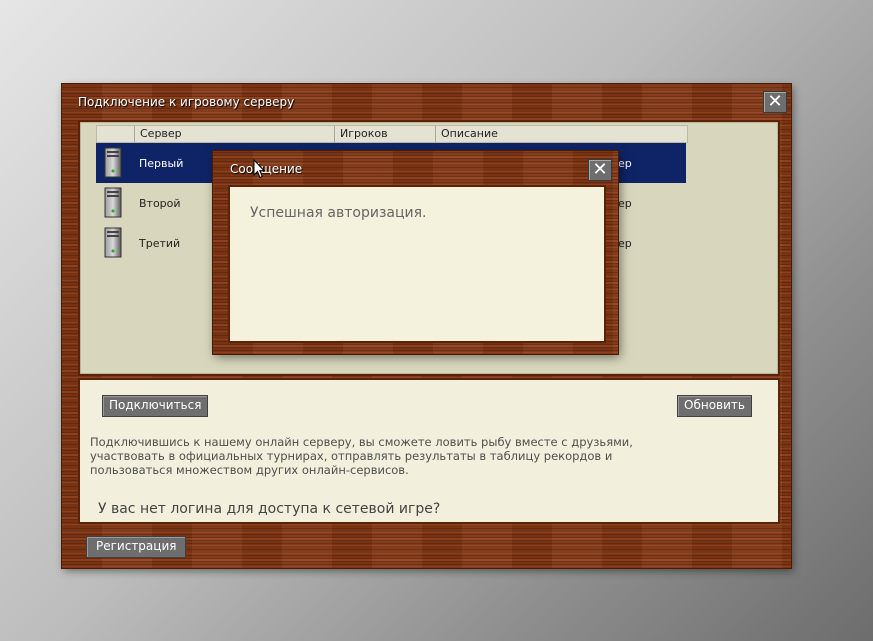 This screenshot has width=873, height=641. What do you see at coordinates (161, 163) in the screenshot?
I see `server-name: Первый` at bounding box center [161, 163].